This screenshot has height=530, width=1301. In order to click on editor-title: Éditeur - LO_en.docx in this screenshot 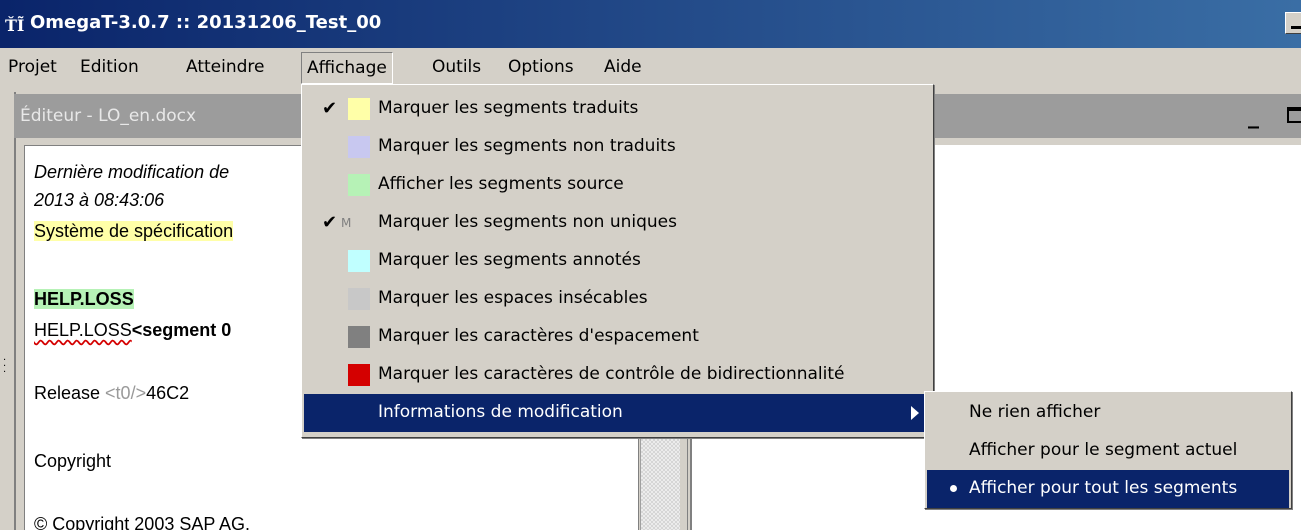, I will do `click(108, 116)`.